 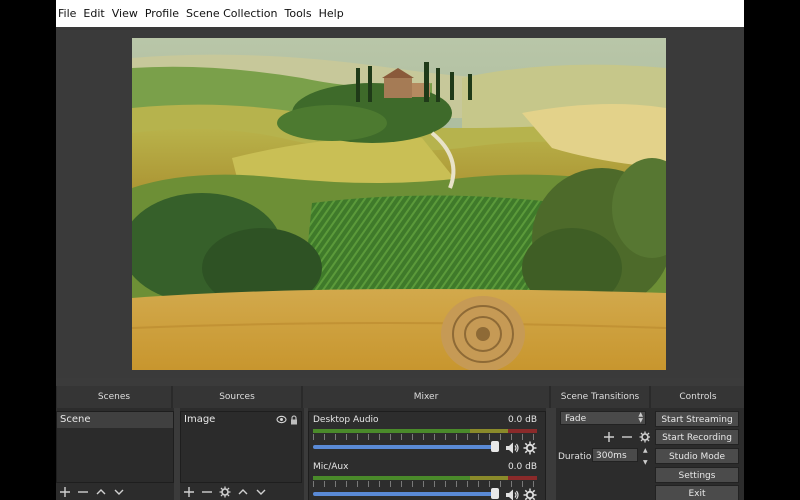 What do you see at coordinates (299, 13) in the screenshot?
I see `menu-tools: Tools` at bounding box center [299, 13].